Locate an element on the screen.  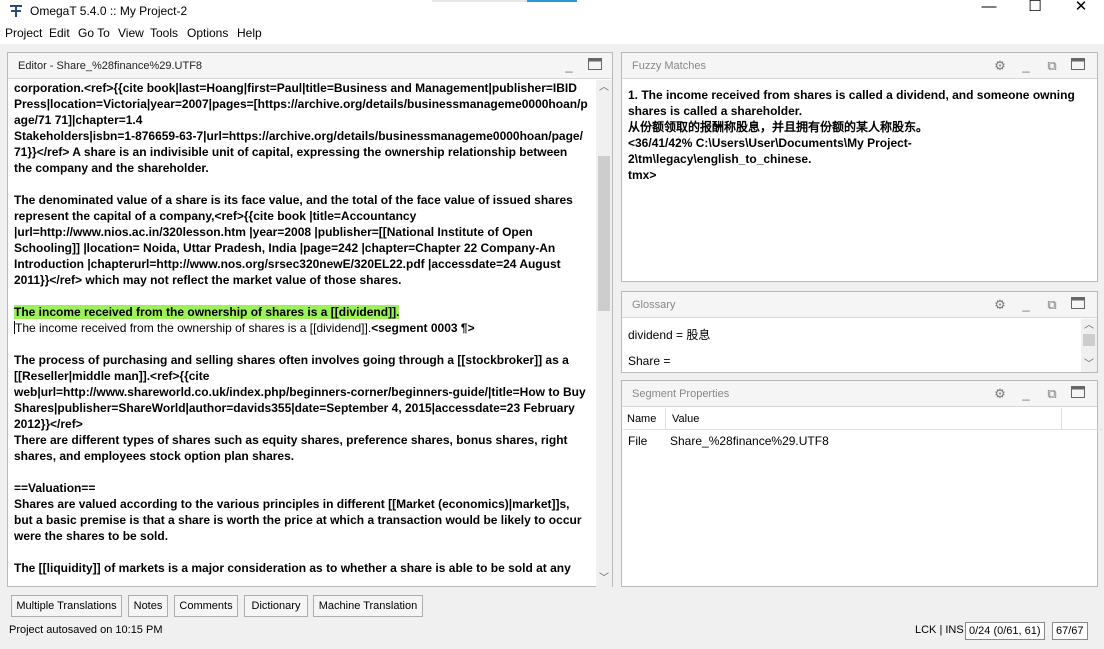
glossary-pane: Glossary ⚙ _ ⧉ dividend = 股息 Share = ︿ ﹀ is located at coordinates (859, 332).